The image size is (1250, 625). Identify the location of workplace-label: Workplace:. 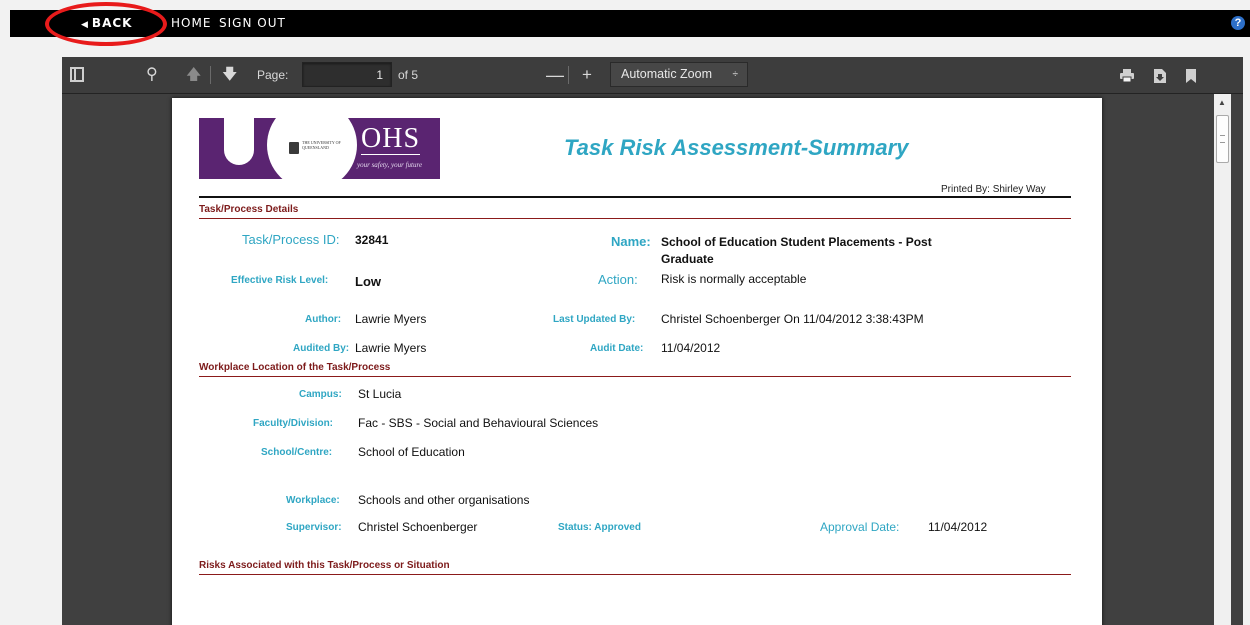
(313, 500).